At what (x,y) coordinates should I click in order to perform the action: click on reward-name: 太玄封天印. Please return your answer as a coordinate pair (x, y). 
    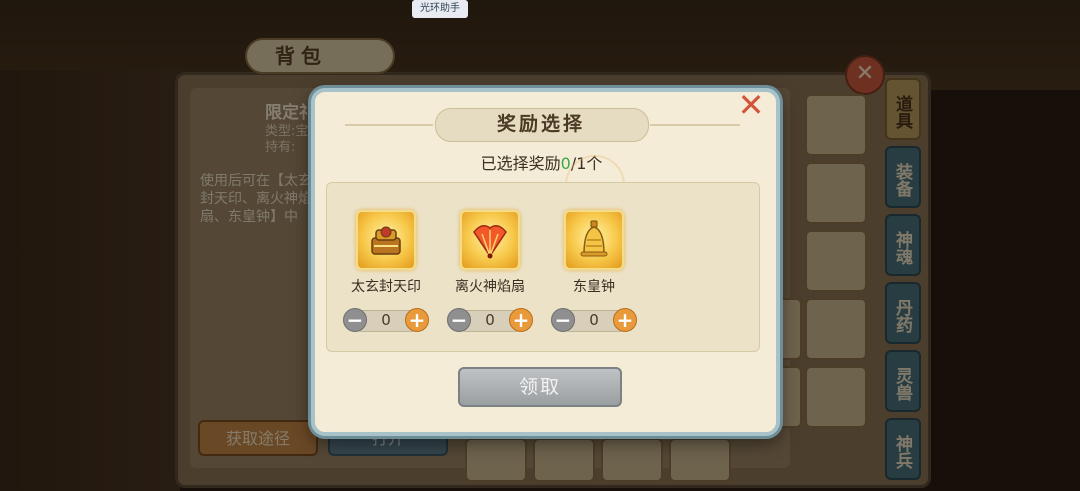
    Looking at the image, I should click on (386, 287).